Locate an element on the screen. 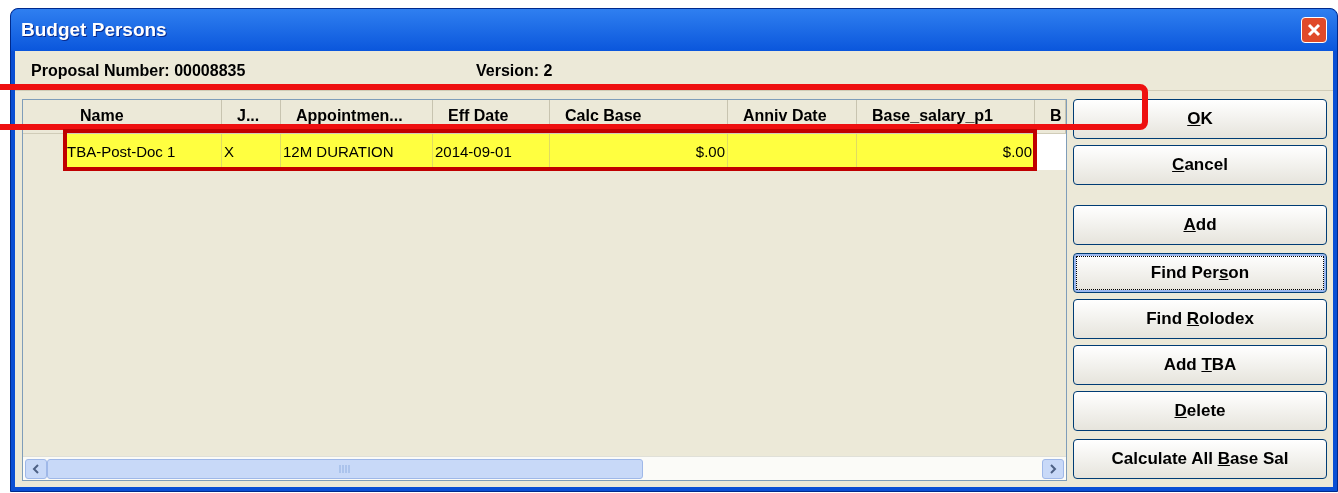  column-header: Eff Date is located at coordinates (491, 116).